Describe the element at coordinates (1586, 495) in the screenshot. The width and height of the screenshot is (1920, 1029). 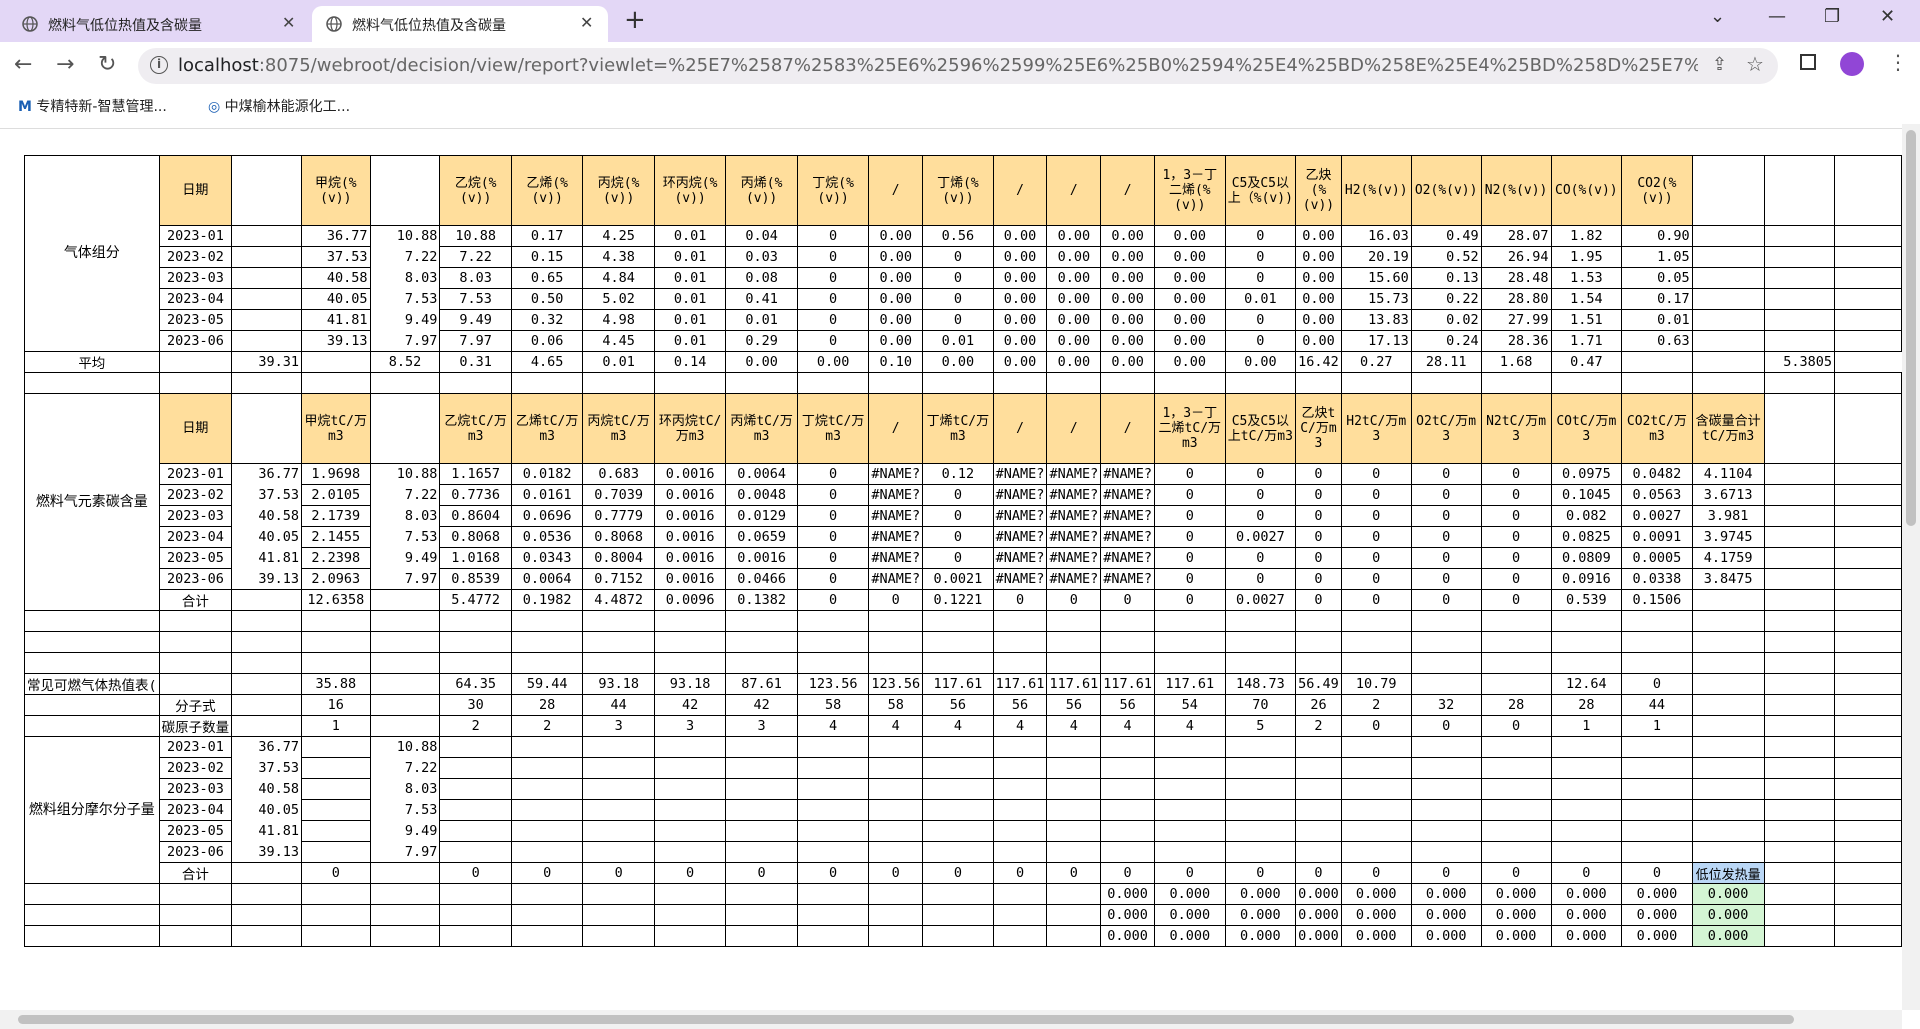
I see `table-cell: 0.1045` at that location.